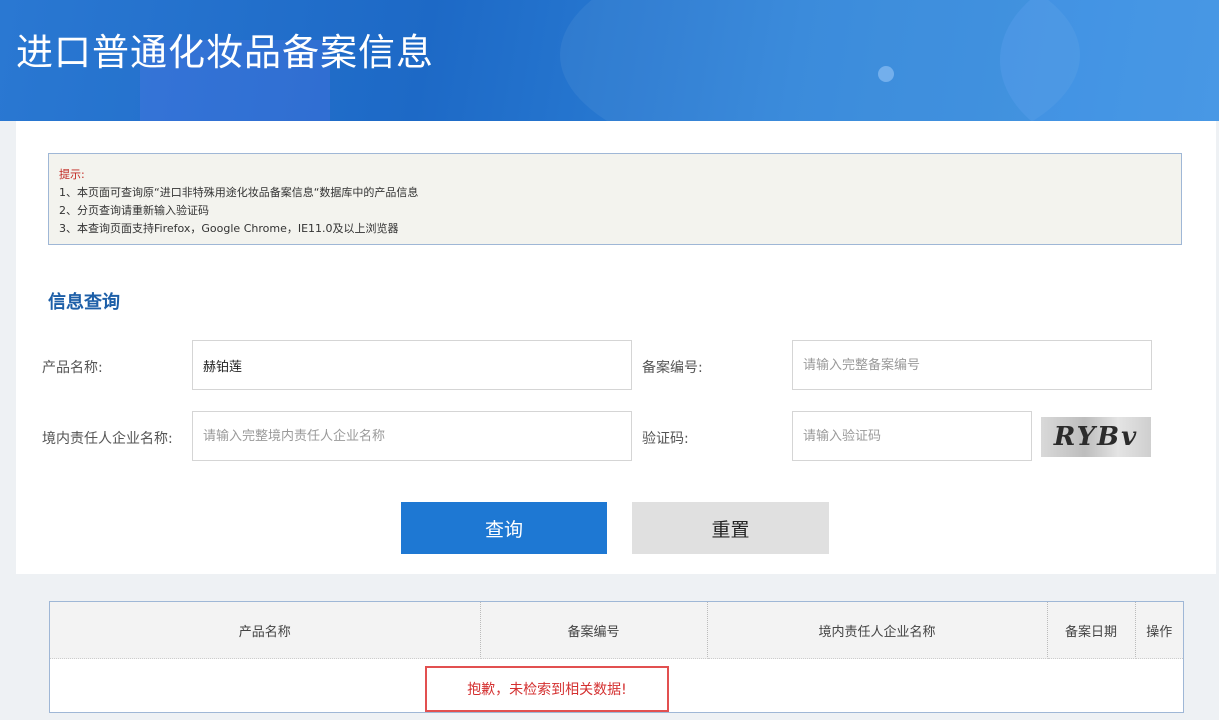 The image size is (1219, 720). Describe the element at coordinates (225, 52) in the screenshot. I see `page-title: 进口普通化妆品备案信息` at that location.